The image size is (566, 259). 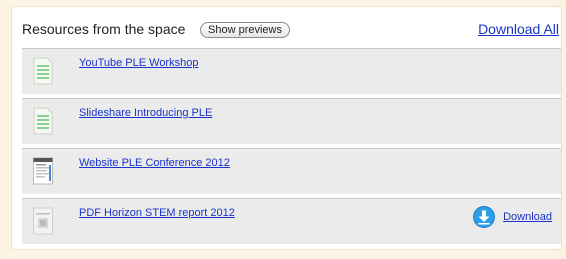 What do you see at coordinates (43, 171) in the screenshot?
I see `webpage-thumbnail-icon` at bounding box center [43, 171].